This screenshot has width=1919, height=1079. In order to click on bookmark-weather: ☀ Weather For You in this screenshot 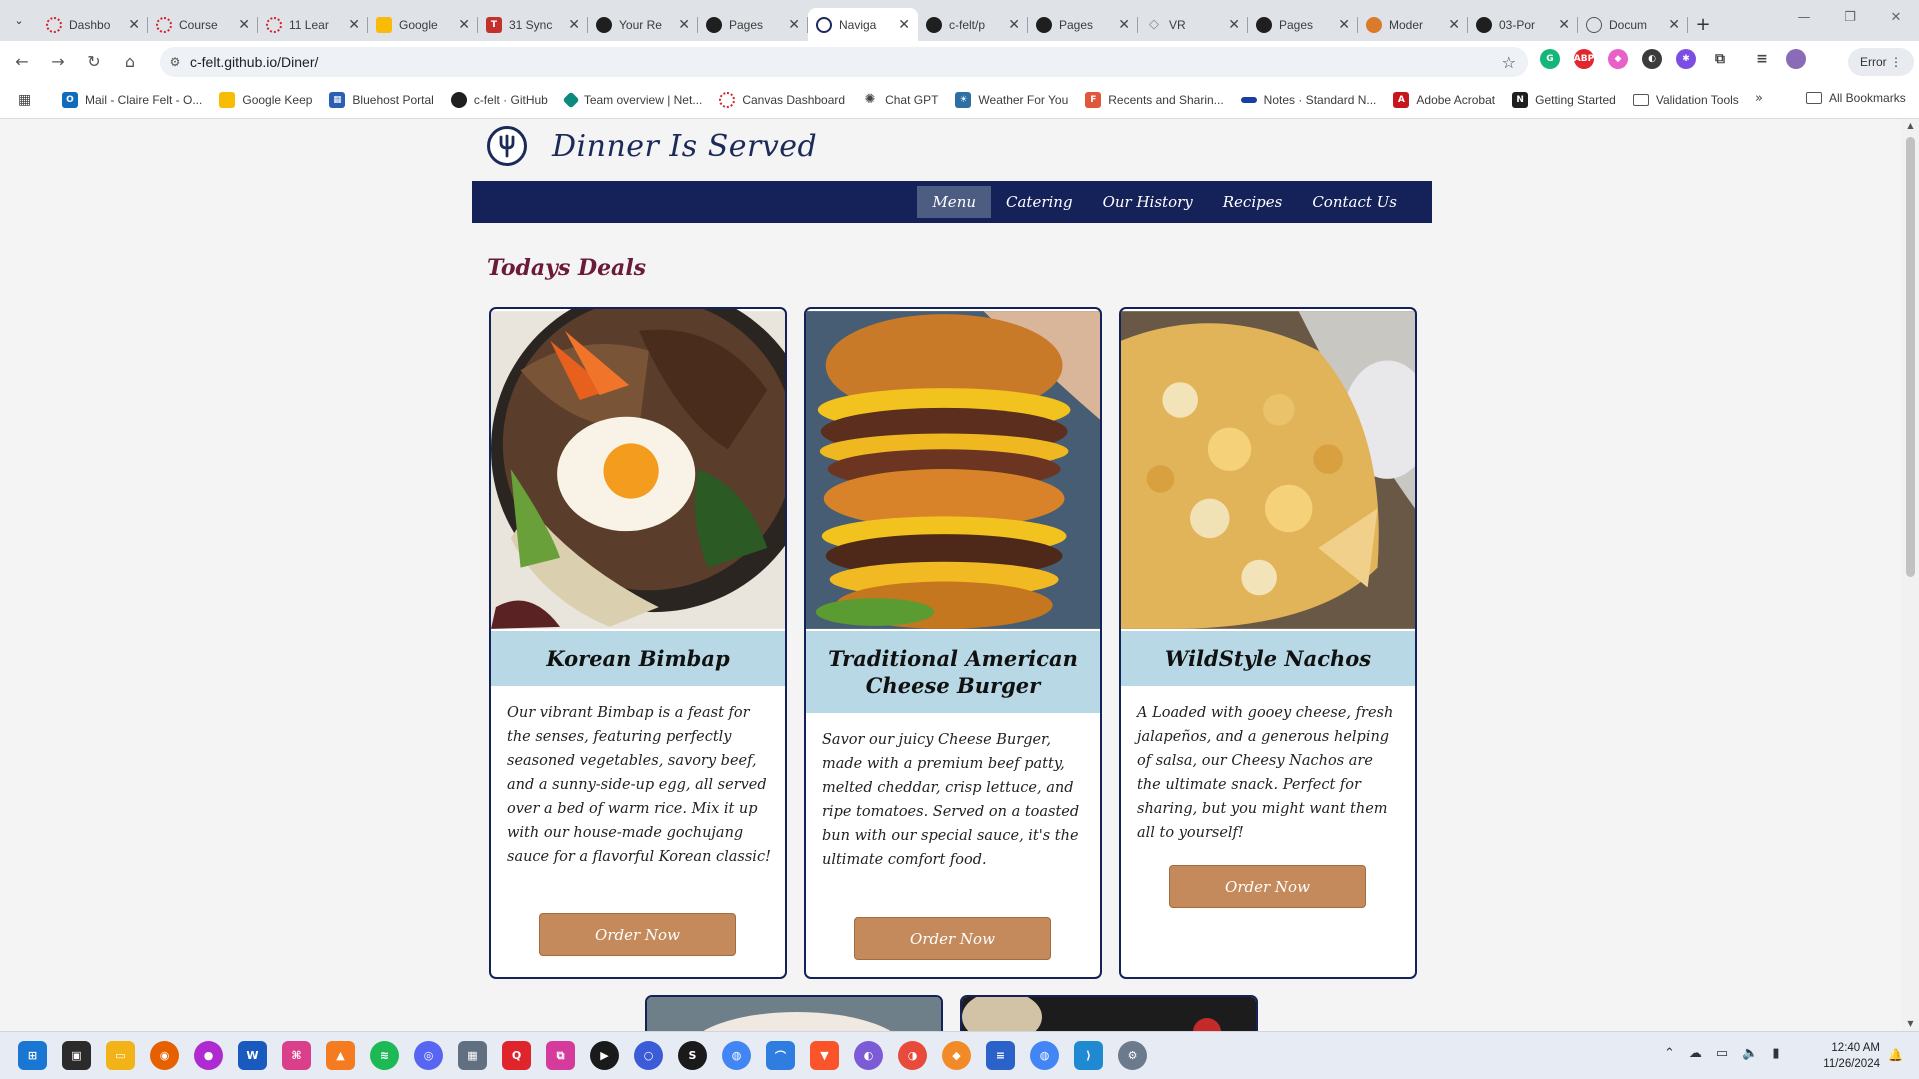, I will do `click(1011, 99)`.